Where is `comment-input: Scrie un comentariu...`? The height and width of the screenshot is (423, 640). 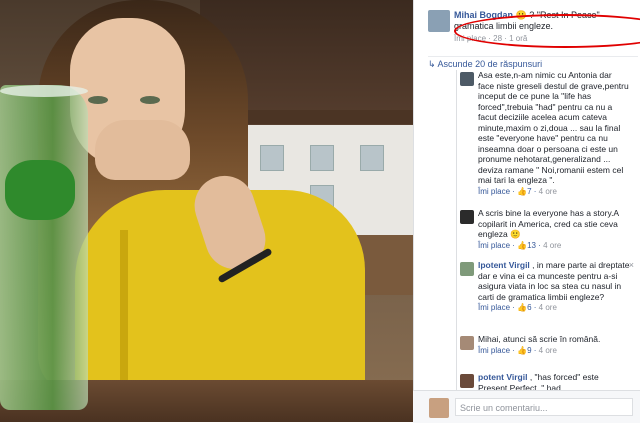
comment-input: Scrie un comentariu... is located at coordinates (544, 407).